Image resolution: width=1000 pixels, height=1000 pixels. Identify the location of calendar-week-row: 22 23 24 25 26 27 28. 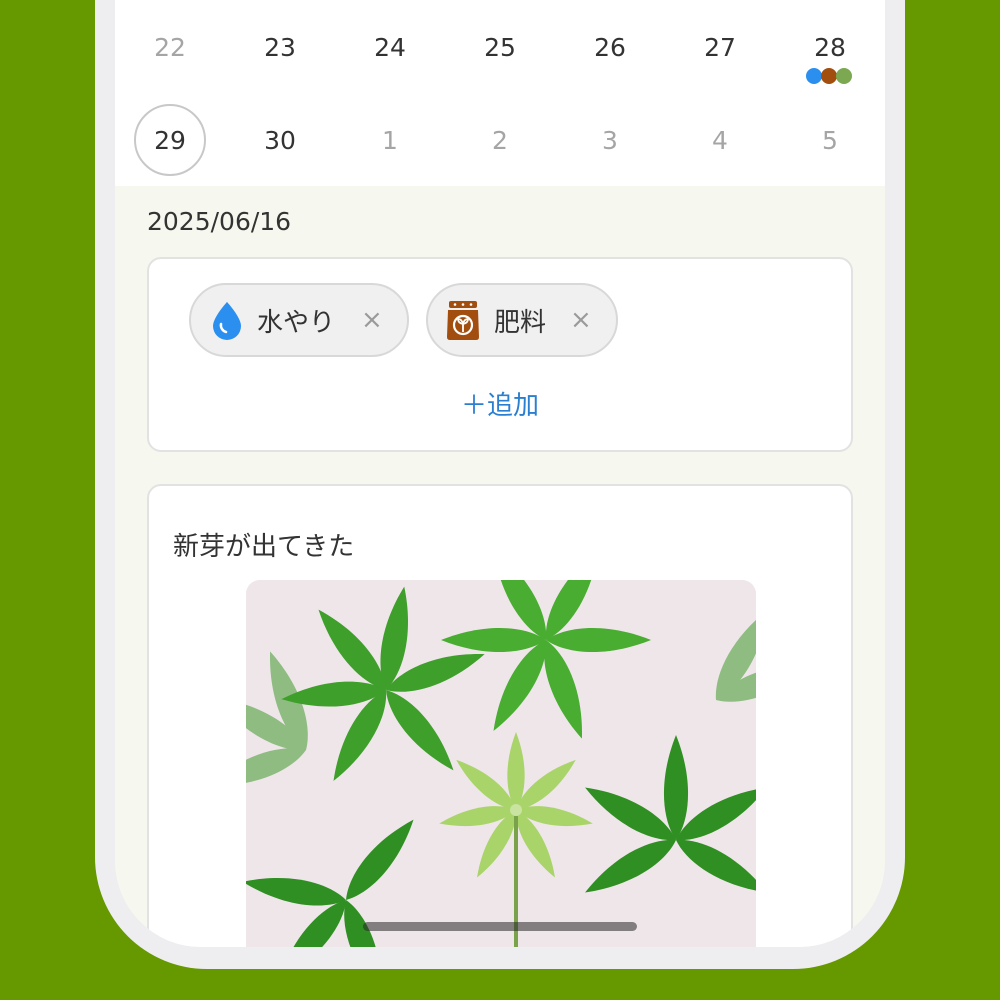
(500, 47).